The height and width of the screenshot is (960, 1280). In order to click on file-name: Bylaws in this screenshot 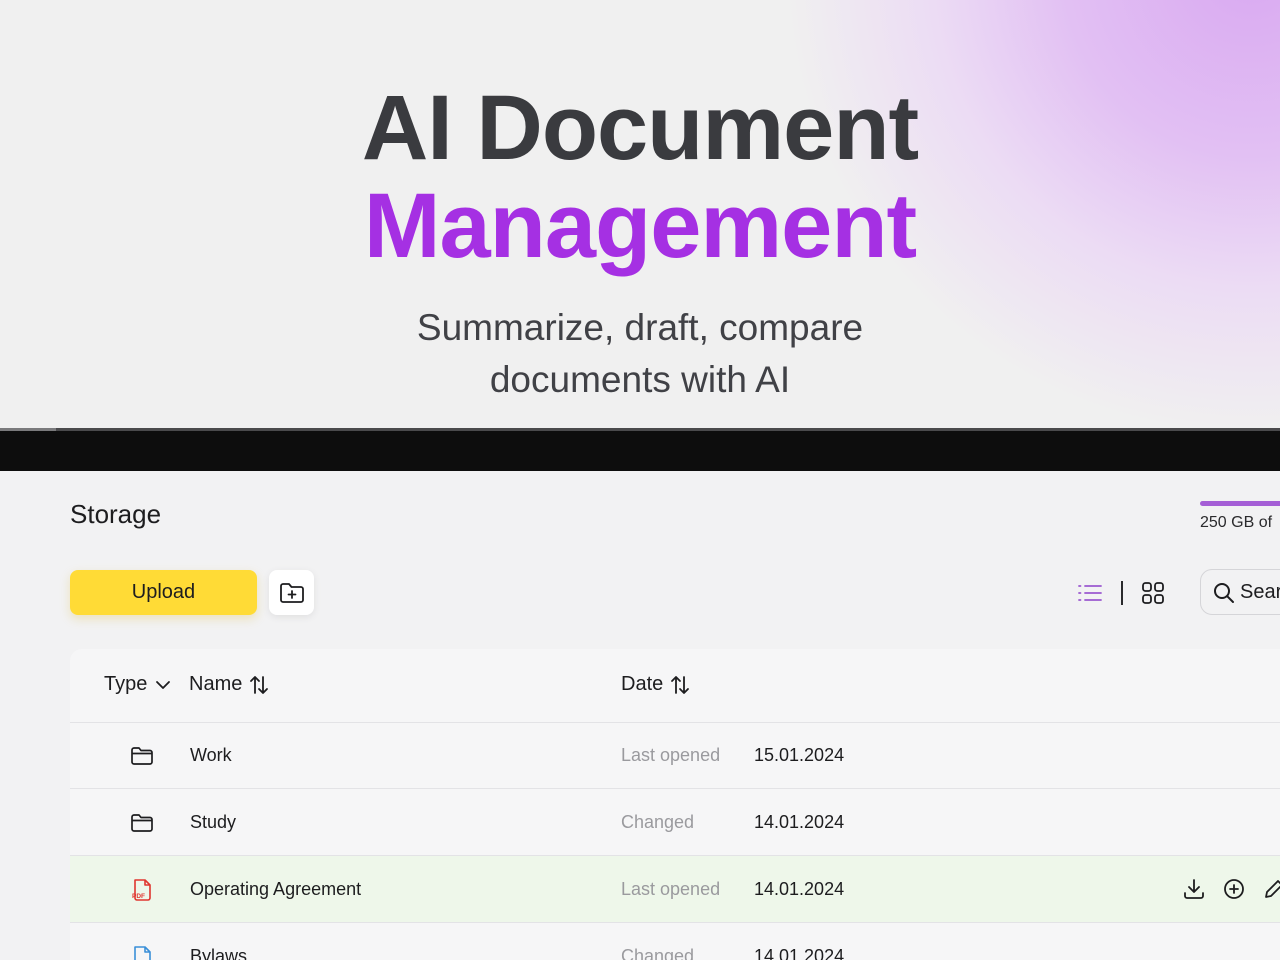, I will do `click(219, 953)`.